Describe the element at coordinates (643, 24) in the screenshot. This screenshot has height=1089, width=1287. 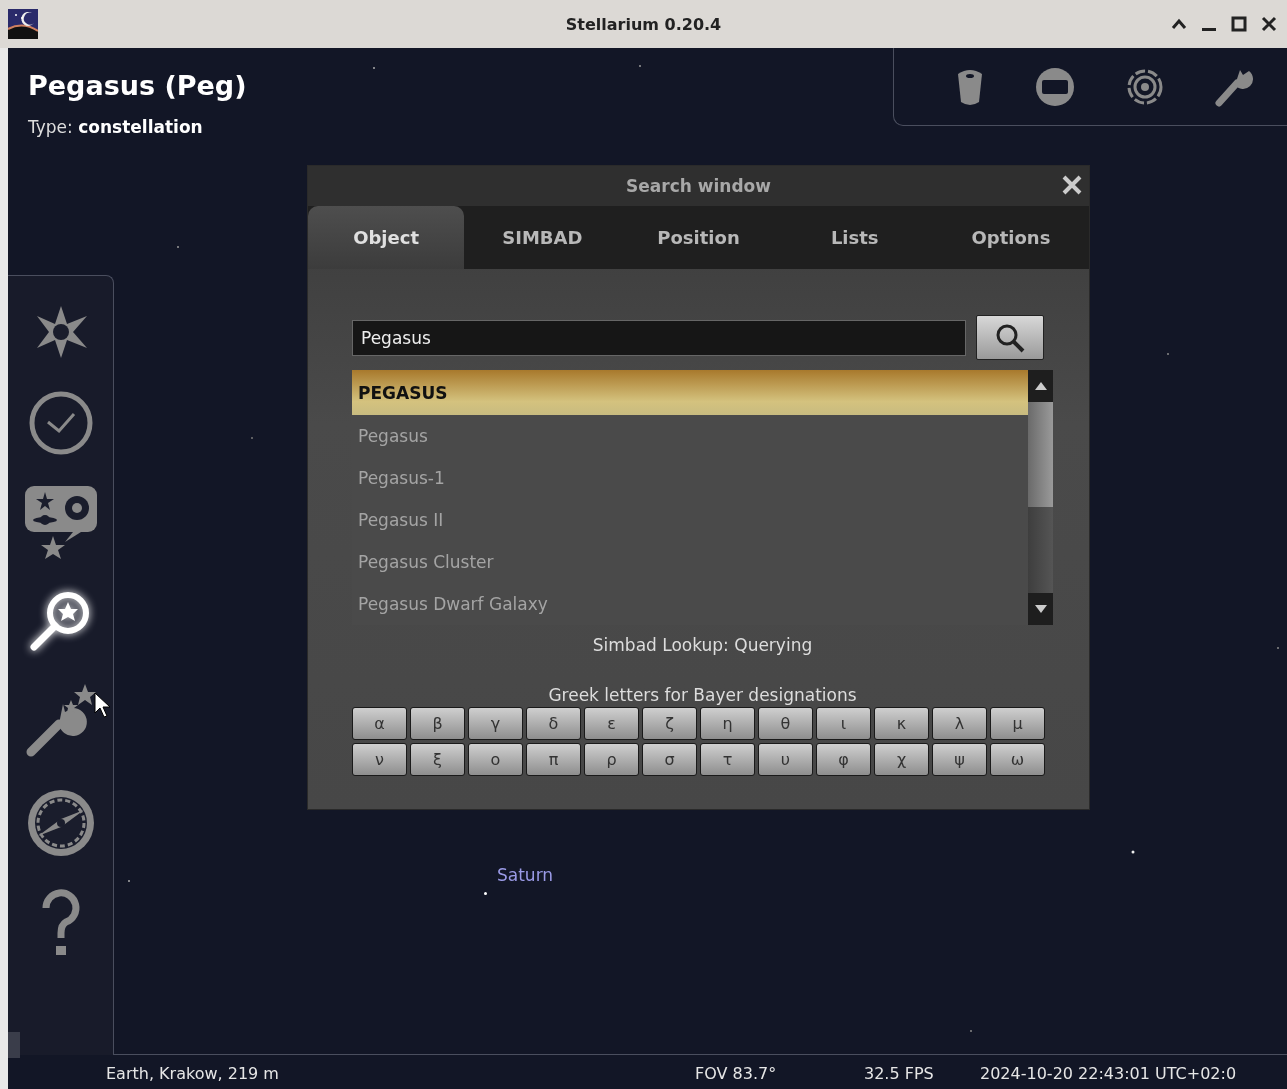
I see `window-title: Stellarium 0.20.4` at that location.